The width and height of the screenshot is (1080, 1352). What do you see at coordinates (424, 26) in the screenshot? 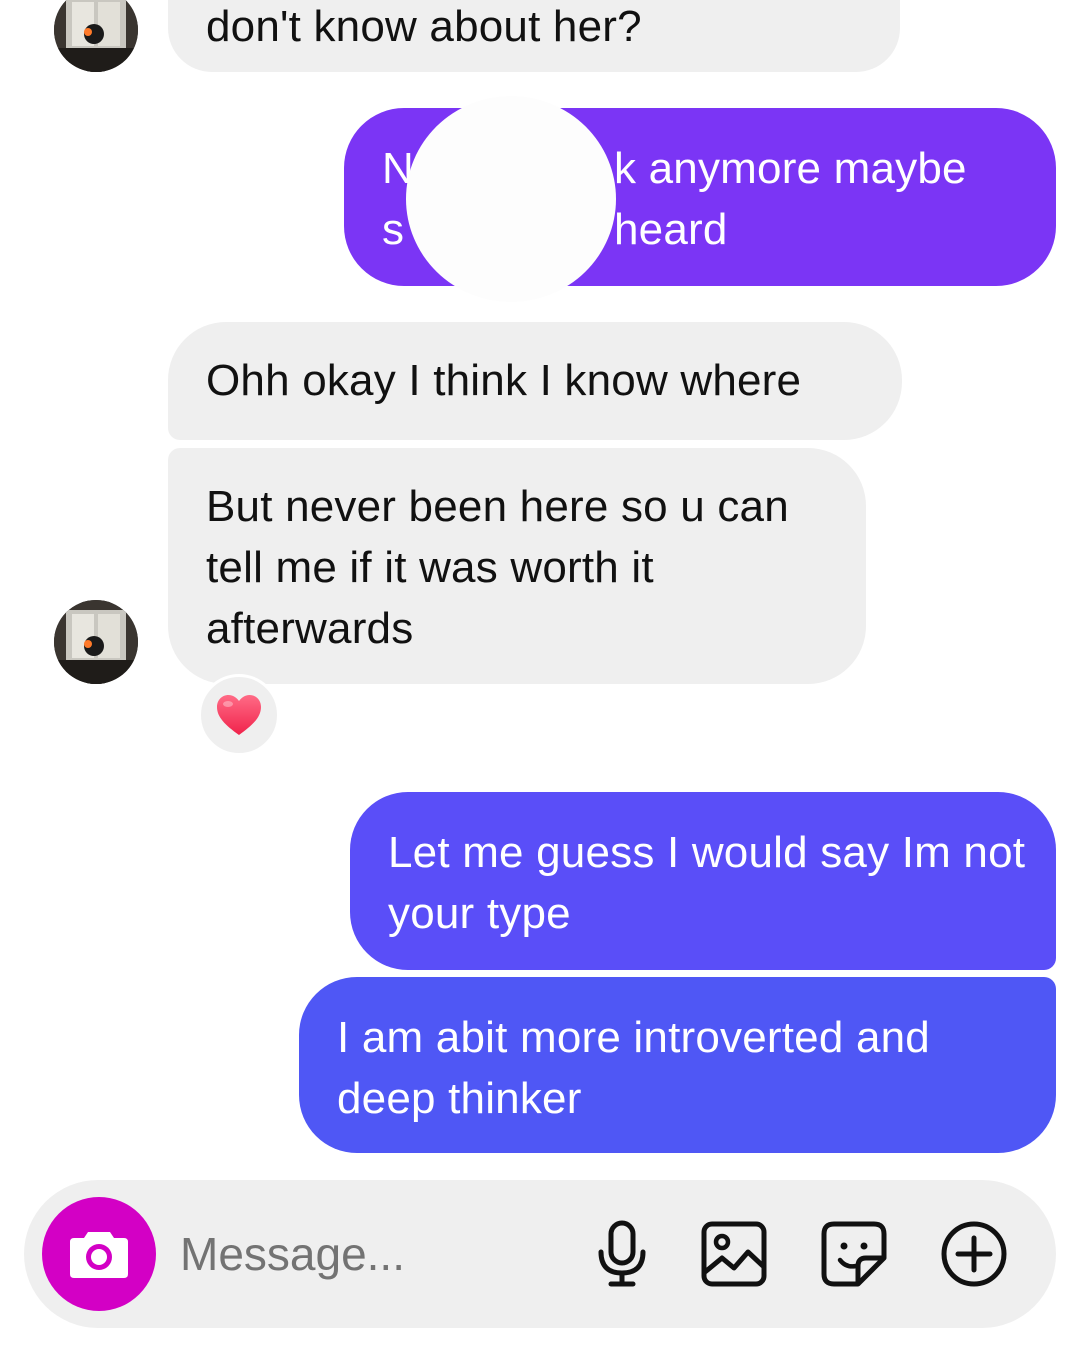
I see `message-text: don't know about her?` at bounding box center [424, 26].